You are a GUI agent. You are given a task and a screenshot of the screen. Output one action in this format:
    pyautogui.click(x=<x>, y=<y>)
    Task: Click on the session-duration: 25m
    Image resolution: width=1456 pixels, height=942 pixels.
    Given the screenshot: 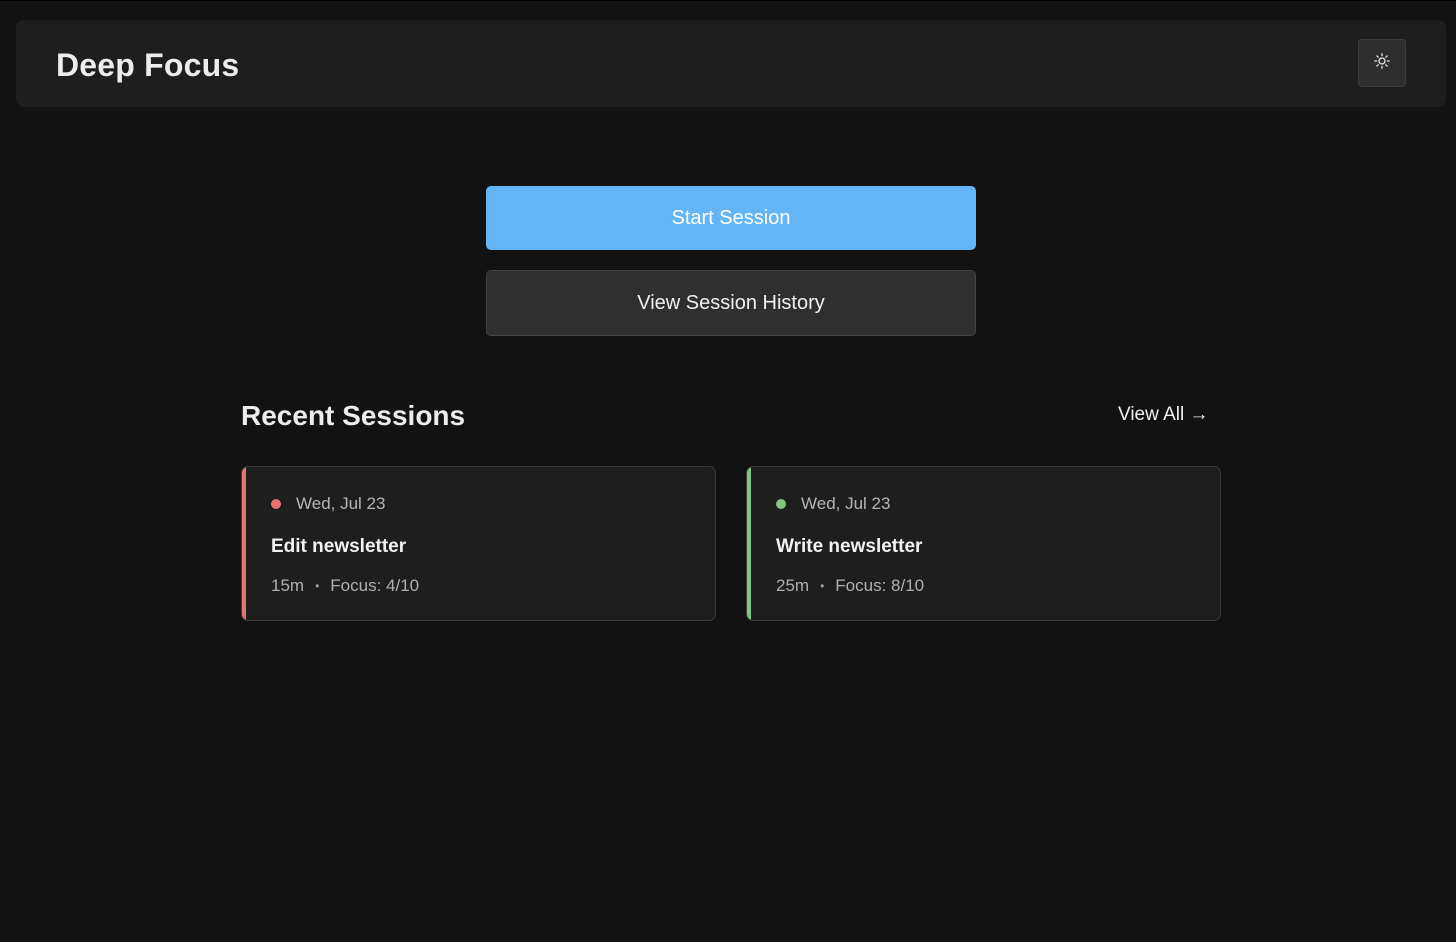 What is the action you would take?
    pyautogui.click(x=793, y=585)
    